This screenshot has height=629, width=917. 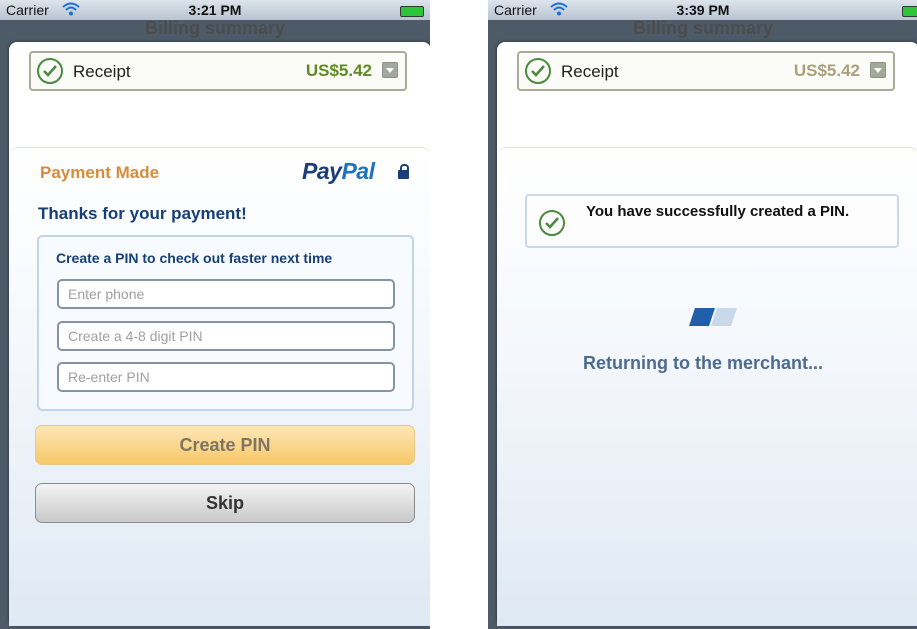 What do you see at coordinates (142, 213) in the screenshot?
I see `thanks-heading: Thanks for your payment!` at bounding box center [142, 213].